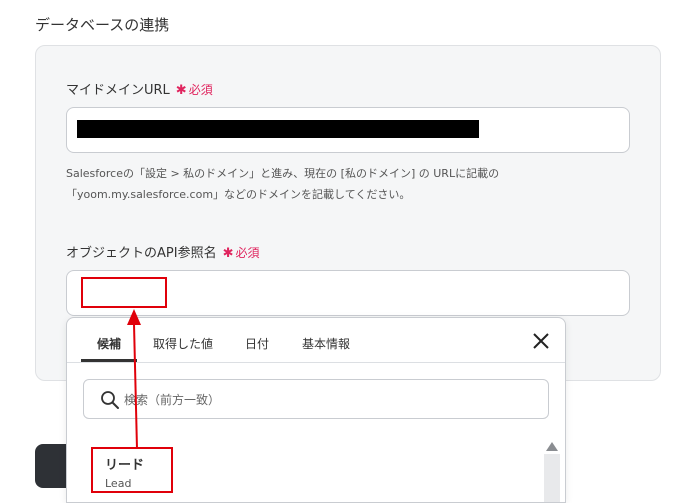  Describe the element at coordinates (141, 253) in the screenshot. I see `object-api-name-label-text: オブジェクトのAPI参照名` at that location.